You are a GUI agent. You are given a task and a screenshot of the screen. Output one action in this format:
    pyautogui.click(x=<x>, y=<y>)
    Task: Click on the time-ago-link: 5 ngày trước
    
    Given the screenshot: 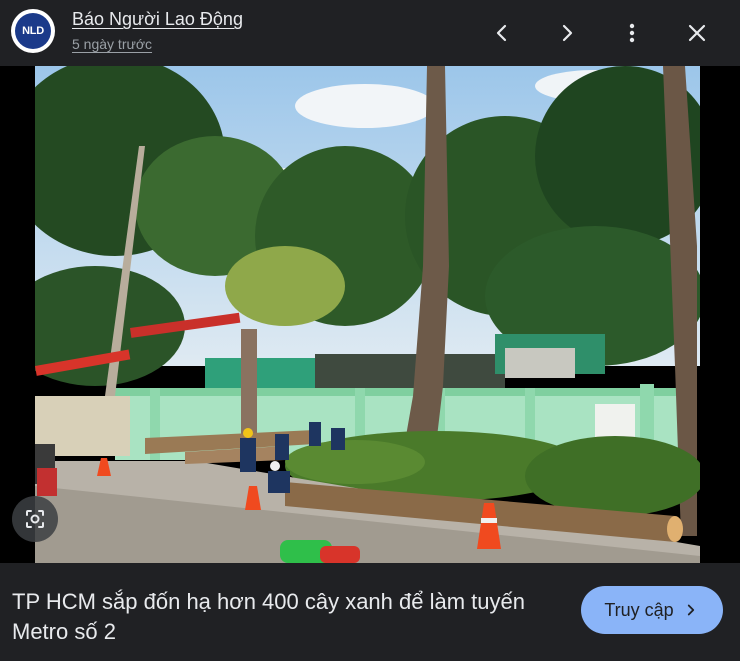 What is the action you would take?
    pyautogui.click(x=112, y=44)
    